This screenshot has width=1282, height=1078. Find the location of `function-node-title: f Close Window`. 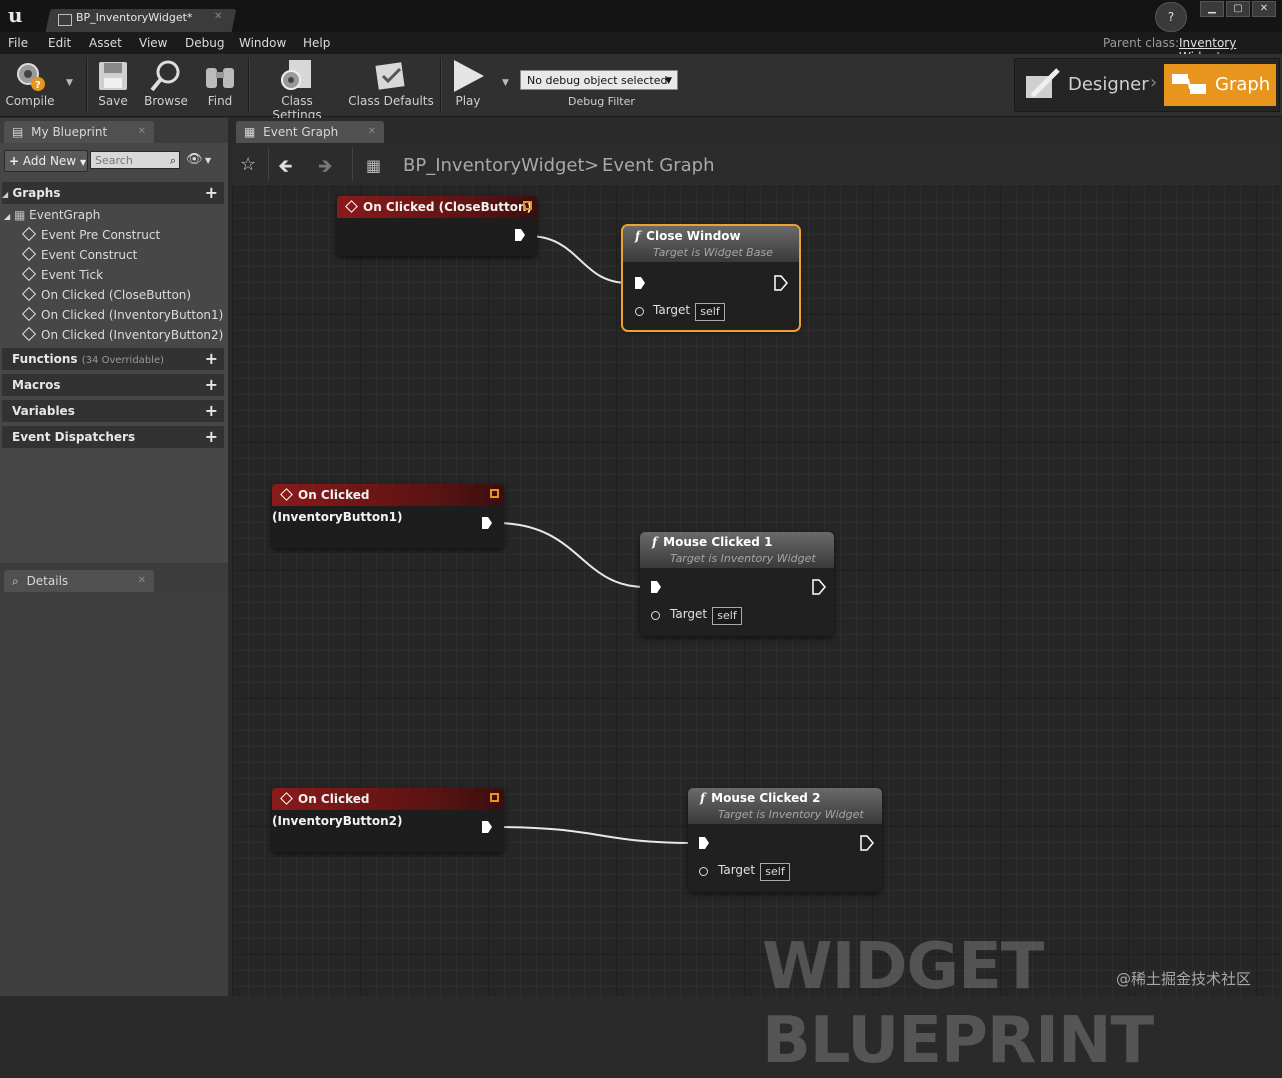

function-node-title: f Close Window is located at coordinates (688, 236).